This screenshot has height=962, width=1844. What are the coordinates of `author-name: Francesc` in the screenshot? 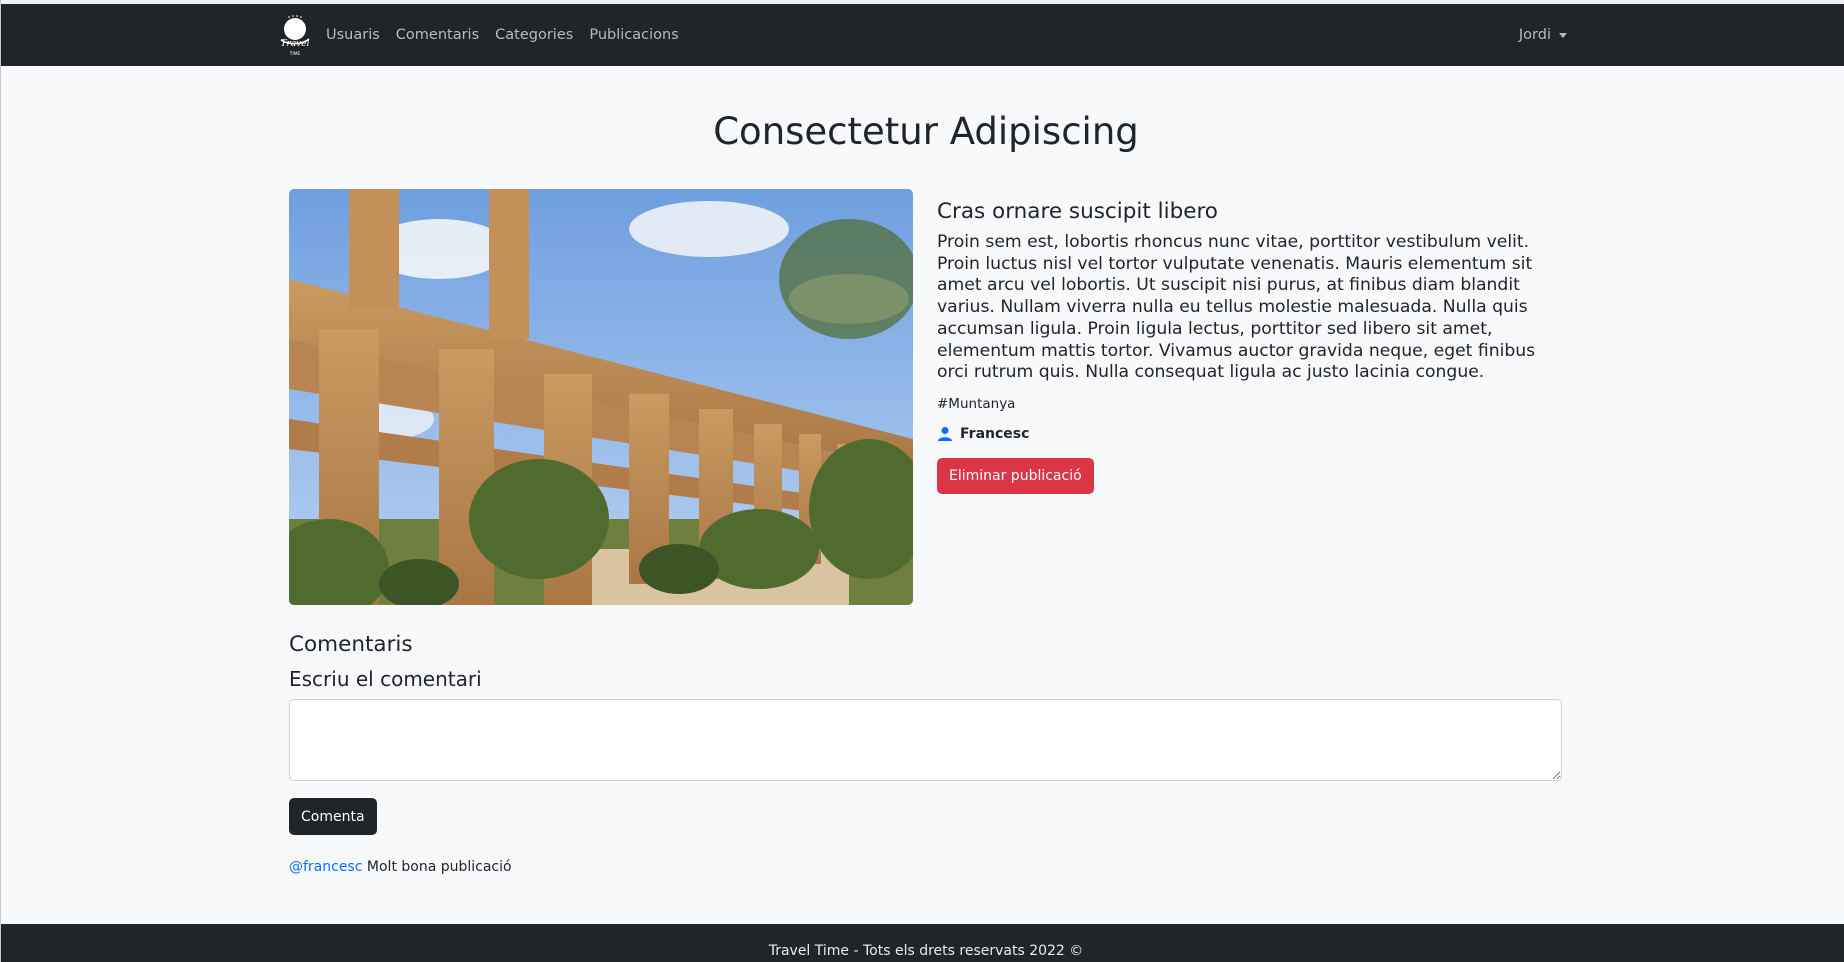 It's located at (995, 433).